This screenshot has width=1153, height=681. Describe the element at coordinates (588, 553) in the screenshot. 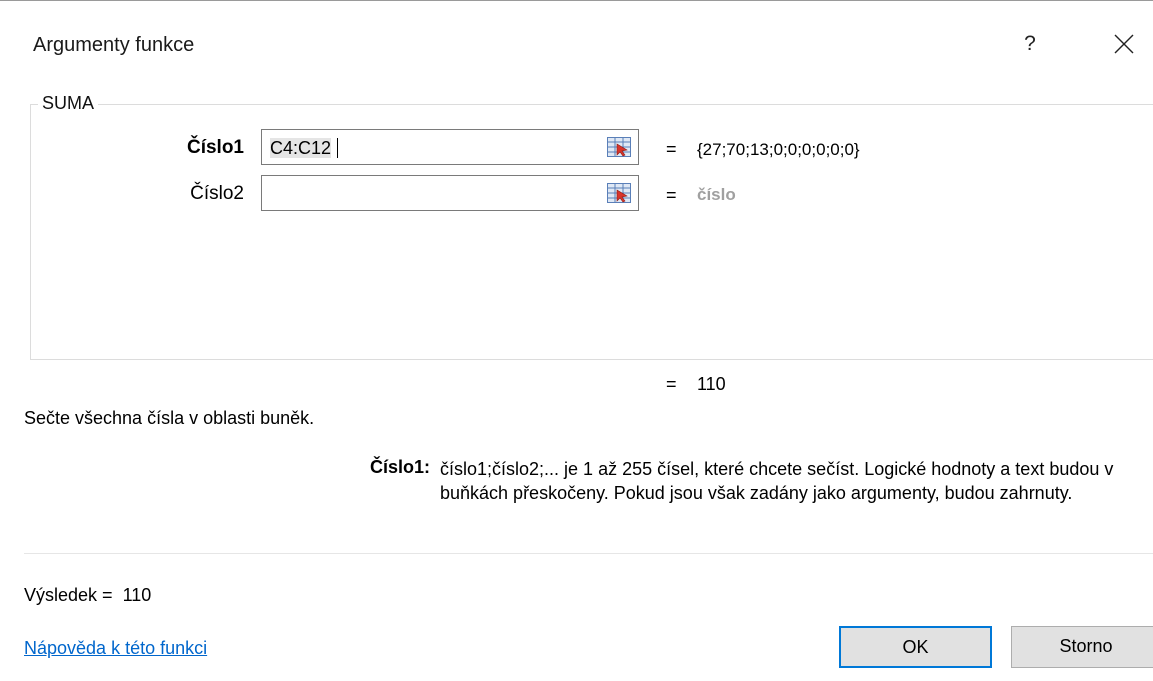

I see `separator` at that location.